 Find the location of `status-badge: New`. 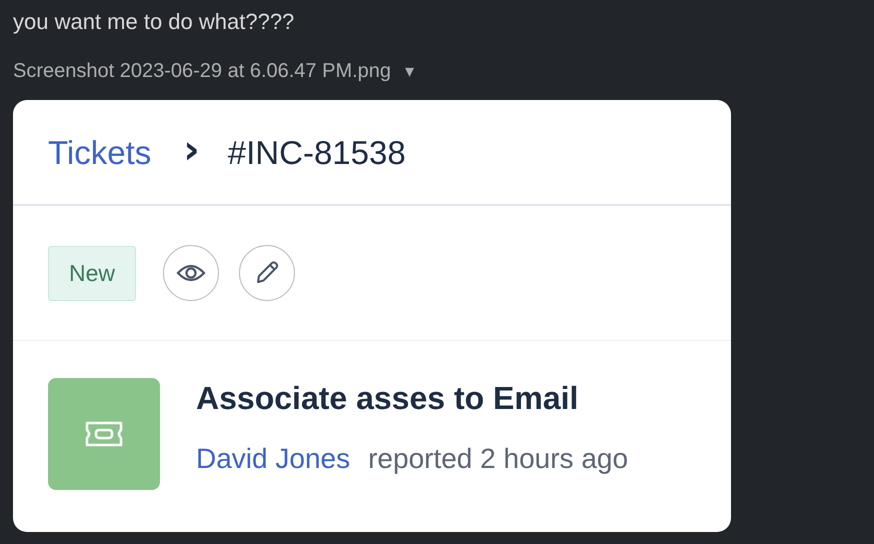

status-badge: New is located at coordinates (92, 273).